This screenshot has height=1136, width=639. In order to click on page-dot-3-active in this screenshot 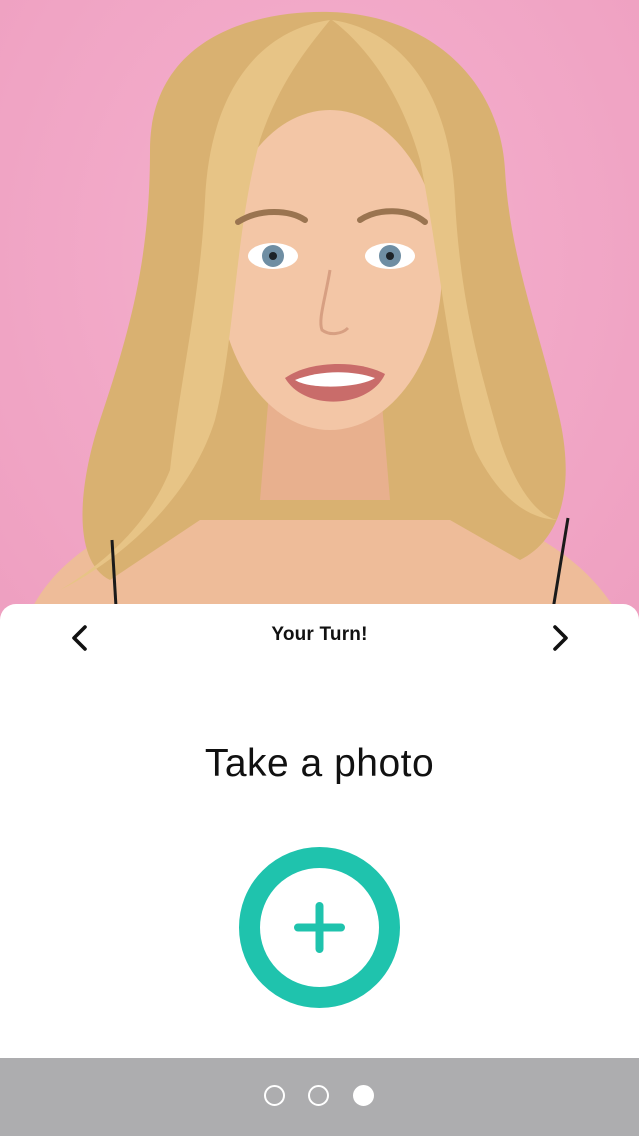, I will do `click(363, 1095)`.